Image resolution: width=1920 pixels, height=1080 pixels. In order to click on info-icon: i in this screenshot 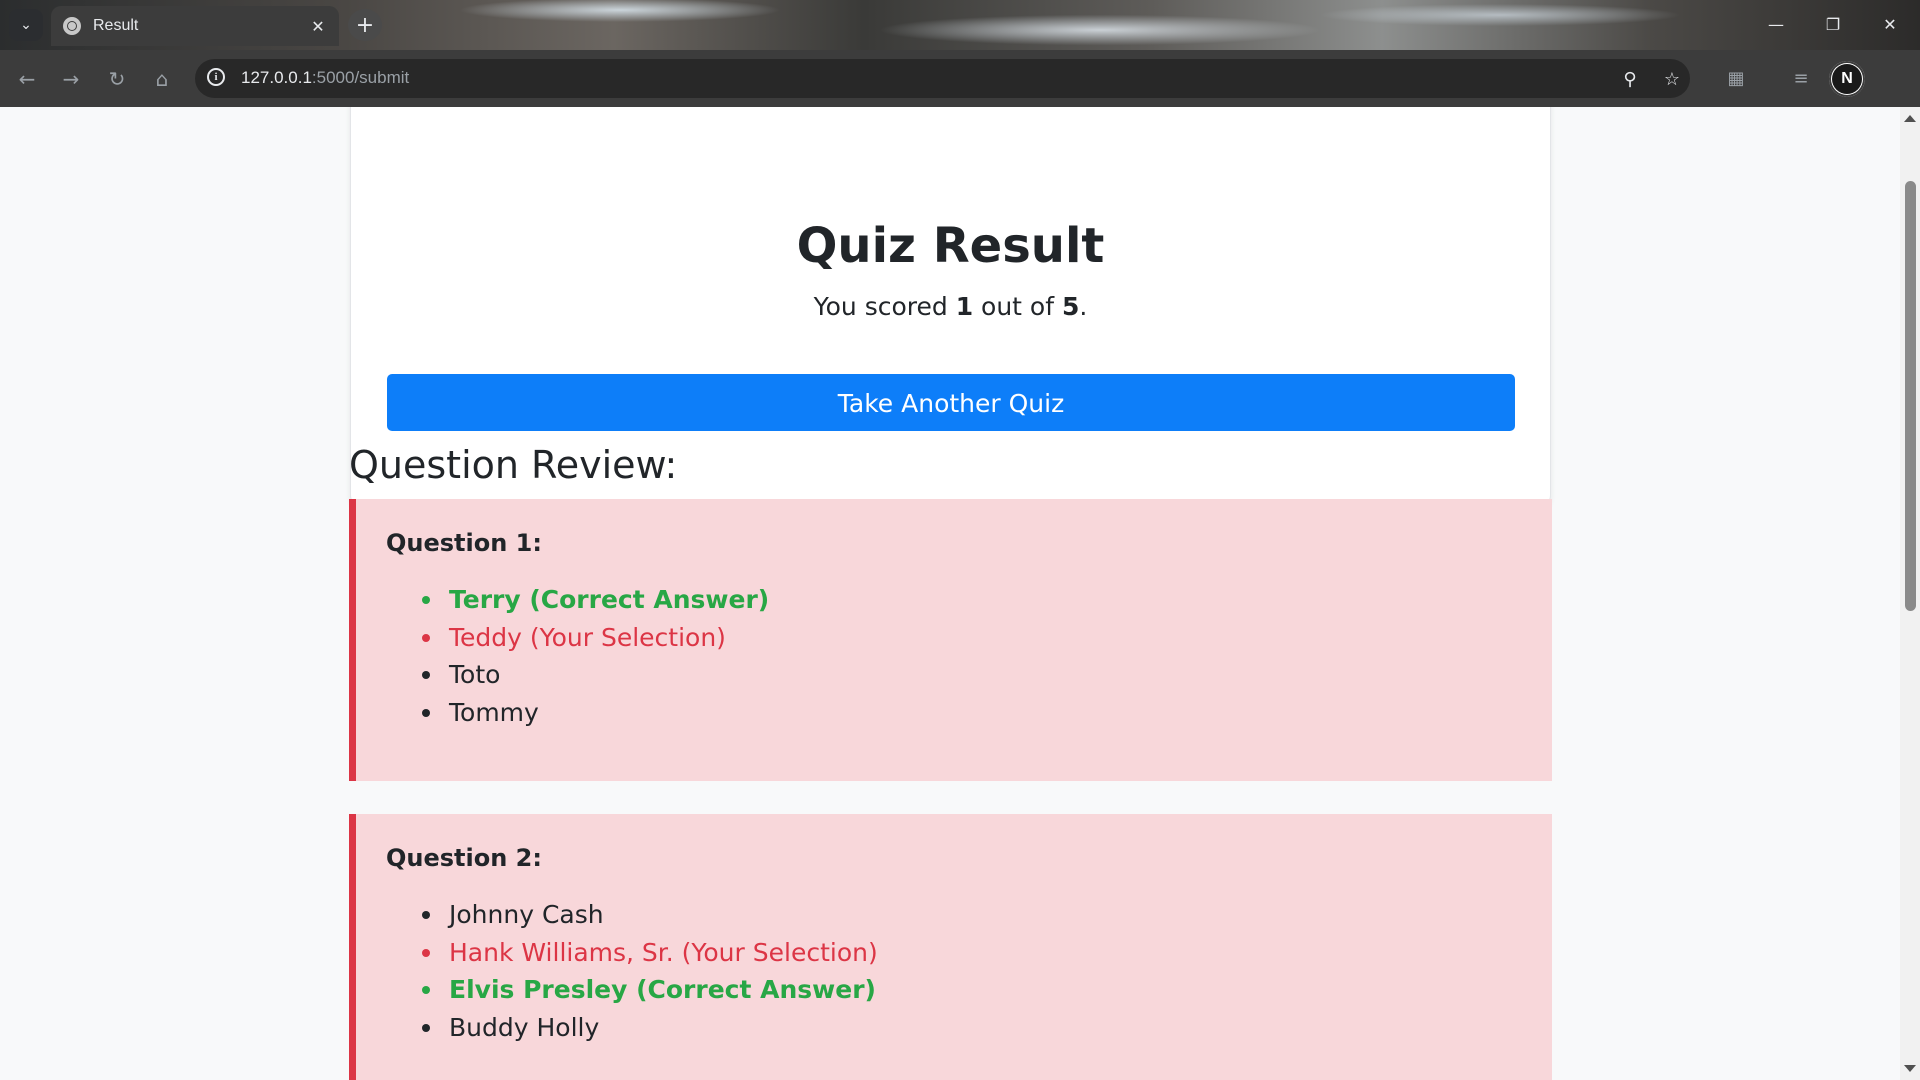, I will do `click(216, 77)`.